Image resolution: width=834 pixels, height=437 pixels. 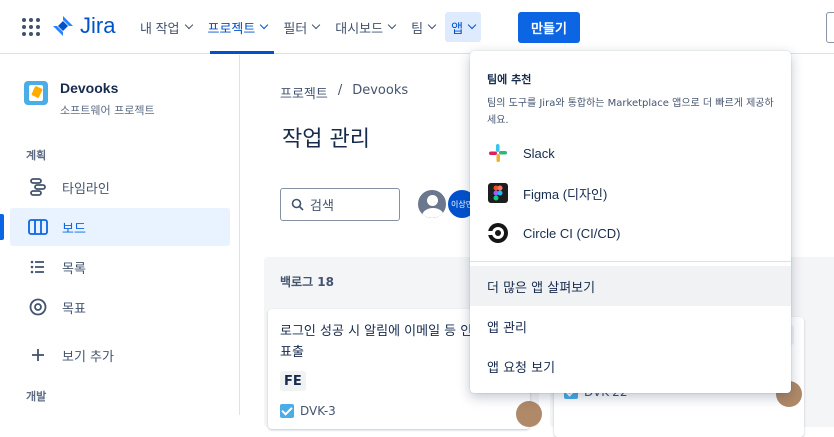 I want to click on page-title: 작업 관리, so click(x=326, y=139).